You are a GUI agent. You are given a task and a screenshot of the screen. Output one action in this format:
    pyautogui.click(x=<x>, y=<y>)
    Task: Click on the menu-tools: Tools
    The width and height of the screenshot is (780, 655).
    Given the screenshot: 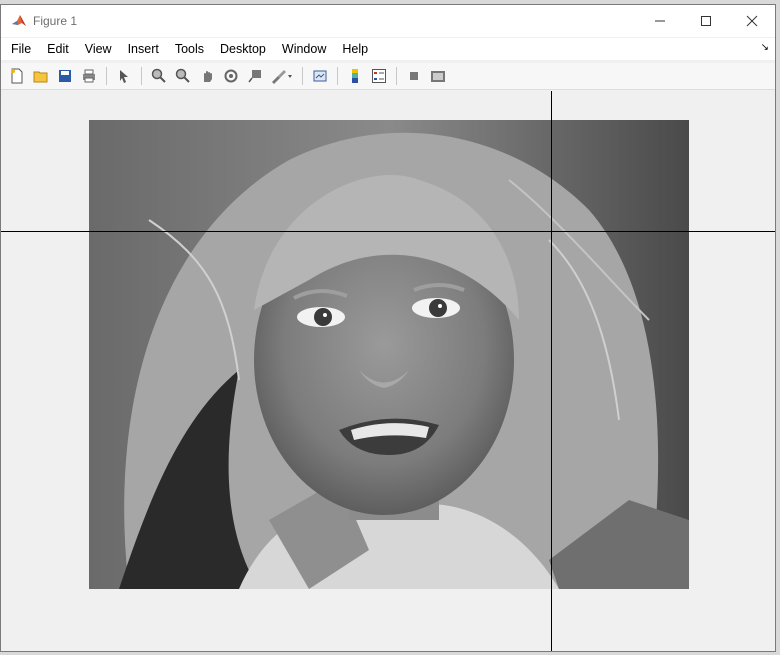 What is the action you would take?
    pyautogui.click(x=189, y=49)
    